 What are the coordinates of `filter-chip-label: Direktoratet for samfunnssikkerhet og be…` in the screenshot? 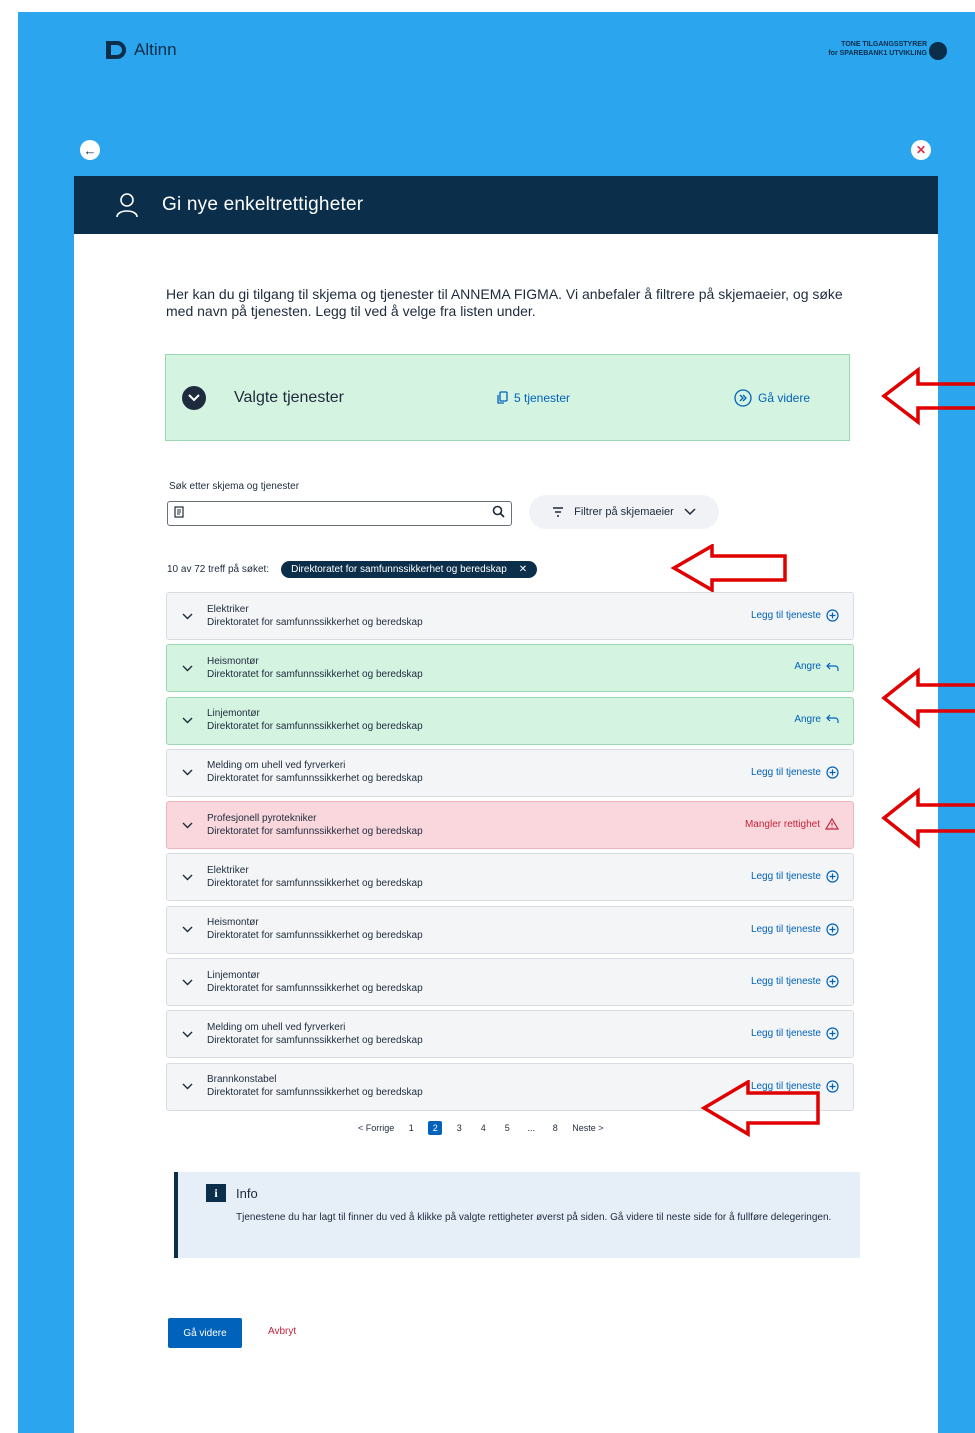 It's located at (399, 569).